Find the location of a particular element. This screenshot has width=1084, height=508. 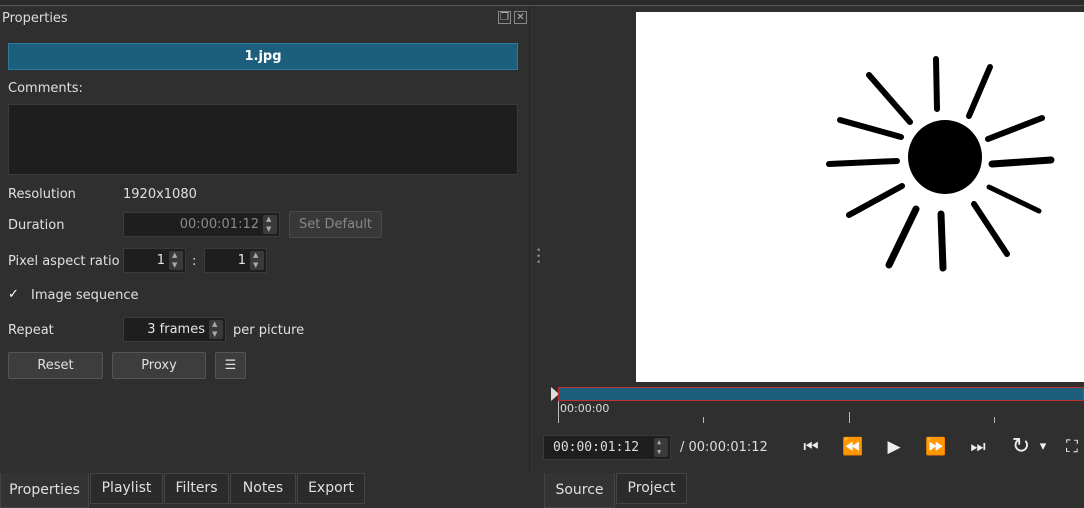

par-denominator-field: 1 is located at coordinates (235, 260).